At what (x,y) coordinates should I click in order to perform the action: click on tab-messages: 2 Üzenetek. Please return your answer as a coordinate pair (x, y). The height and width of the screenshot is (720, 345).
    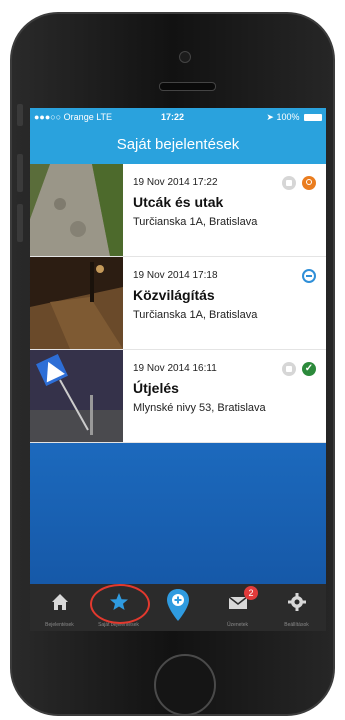
    Looking at the image, I should click on (237, 607).